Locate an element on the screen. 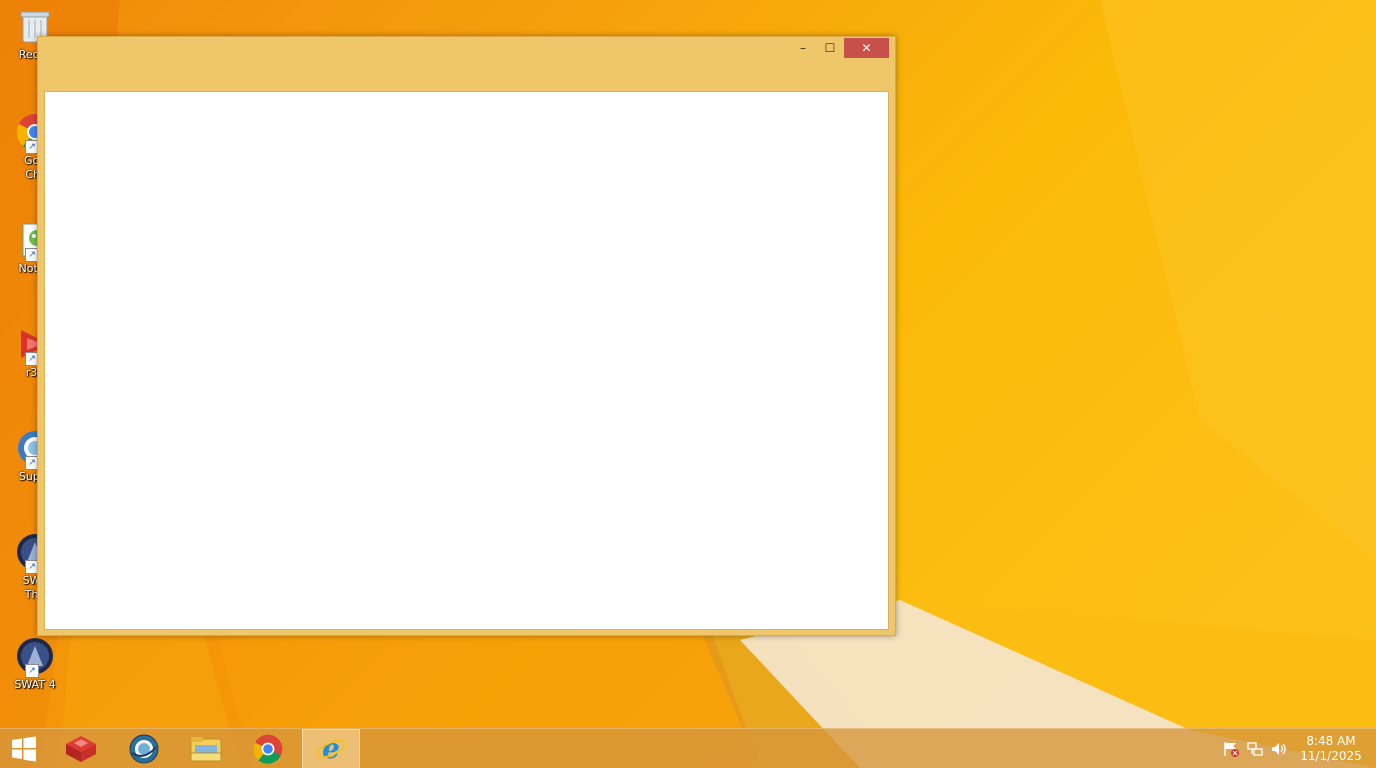 The height and width of the screenshot is (768, 1376). taskbar-app-chrome is located at coordinates (268, 748).